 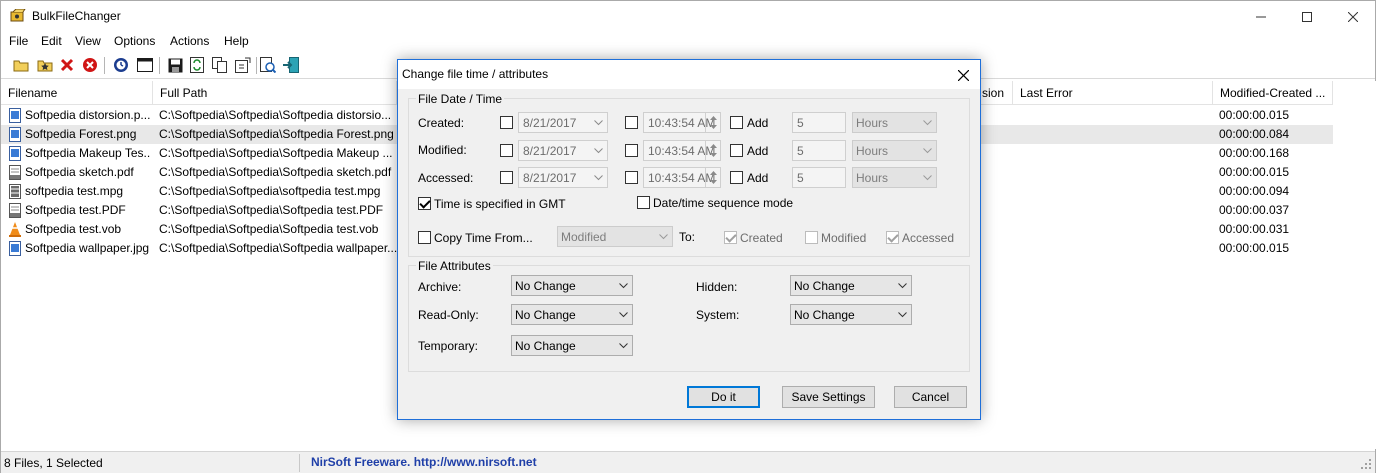 I want to click on close-button, so click(x=1353, y=16).